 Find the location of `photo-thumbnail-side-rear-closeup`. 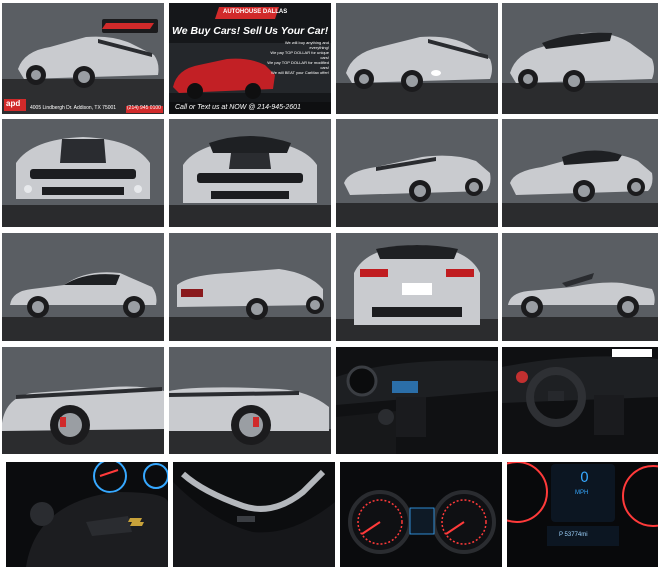

photo-thumbnail-side-rear-closeup is located at coordinates (250, 400).